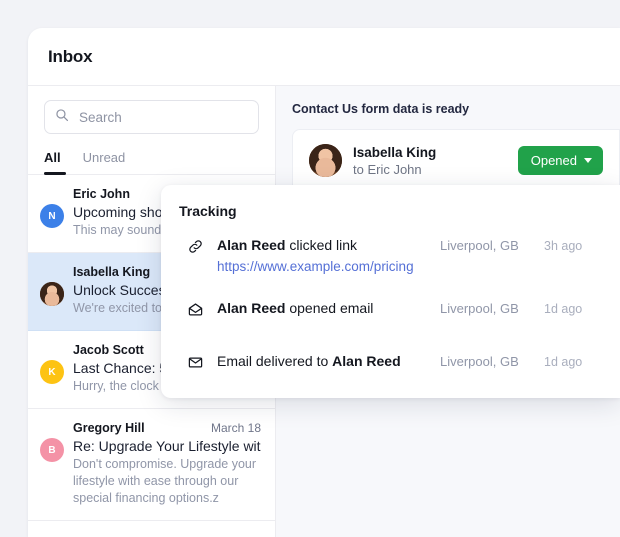  I want to click on status-badge: Opened, so click(560, 160).